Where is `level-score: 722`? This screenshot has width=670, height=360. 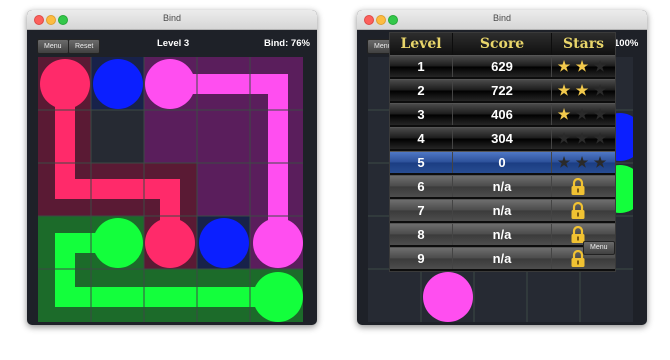
level-score: 722 is located at coordinates (502, 90).